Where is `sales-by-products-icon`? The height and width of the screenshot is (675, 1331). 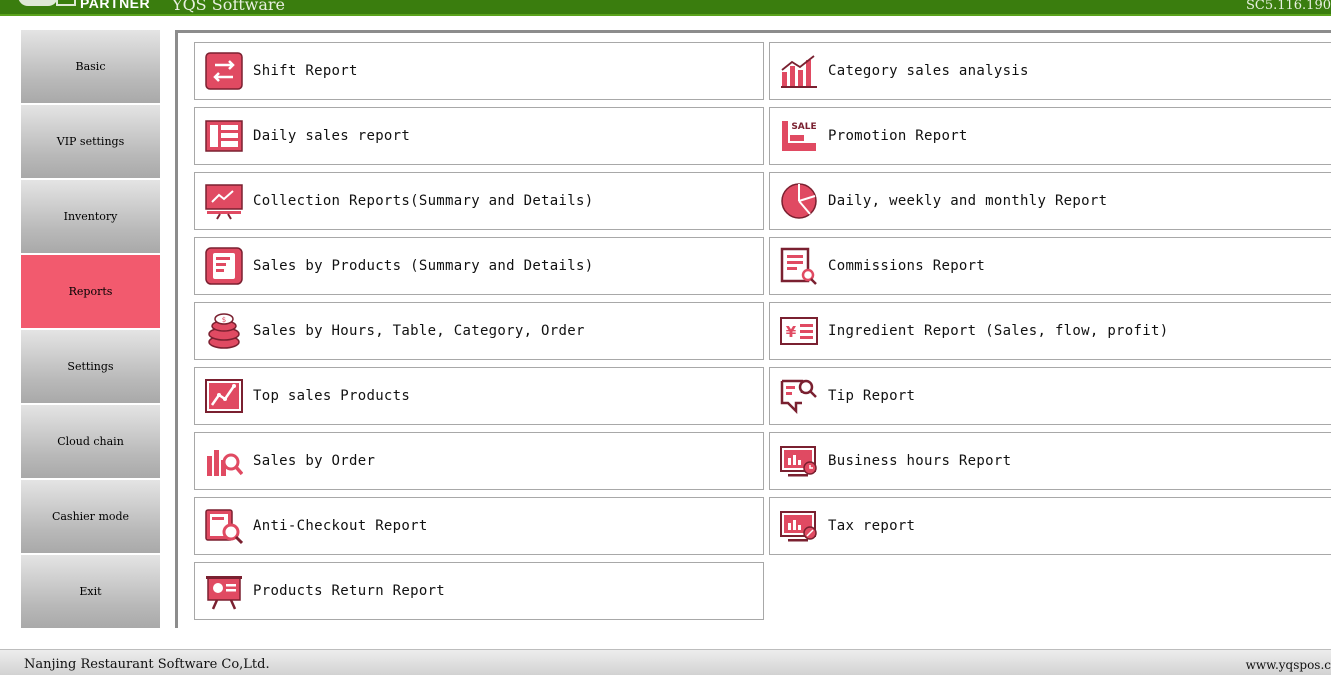 sales-by-products-icon is located at coordinates (224, 266).